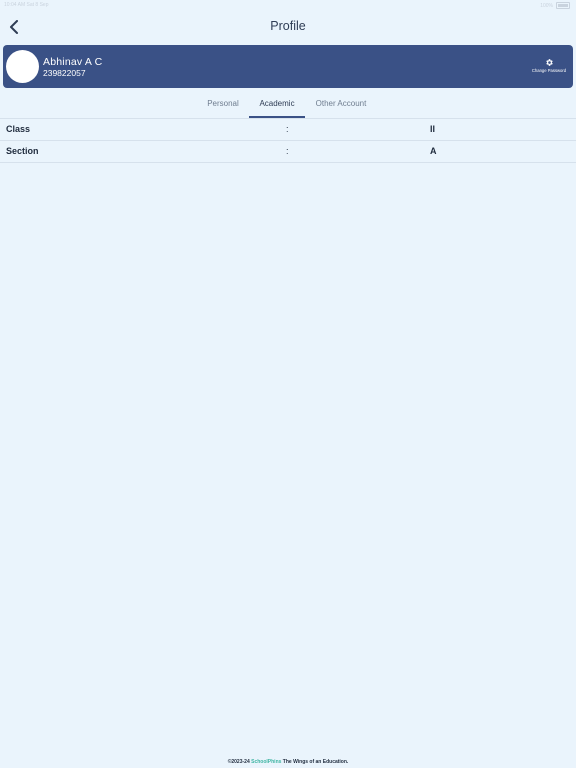 The image size is (576, 768). Describe the element at coordinates (64, 73) in the screenshot. I see `student-id: 239822057` at that location.